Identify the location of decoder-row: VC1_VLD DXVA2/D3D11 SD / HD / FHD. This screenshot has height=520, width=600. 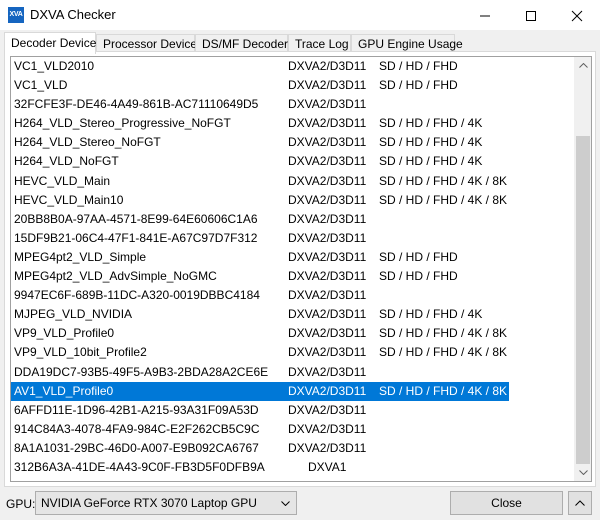
(294, 85).